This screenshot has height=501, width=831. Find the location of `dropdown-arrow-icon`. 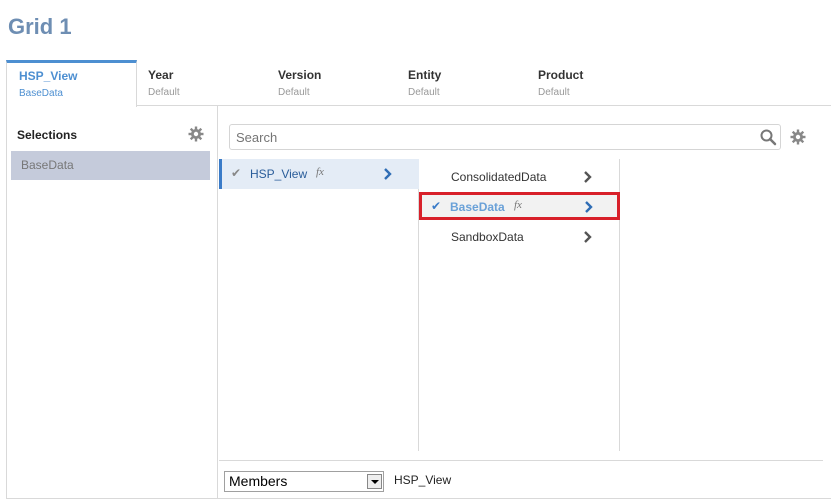

dropdown-arrow-icon is located at coordinates (374, 481).